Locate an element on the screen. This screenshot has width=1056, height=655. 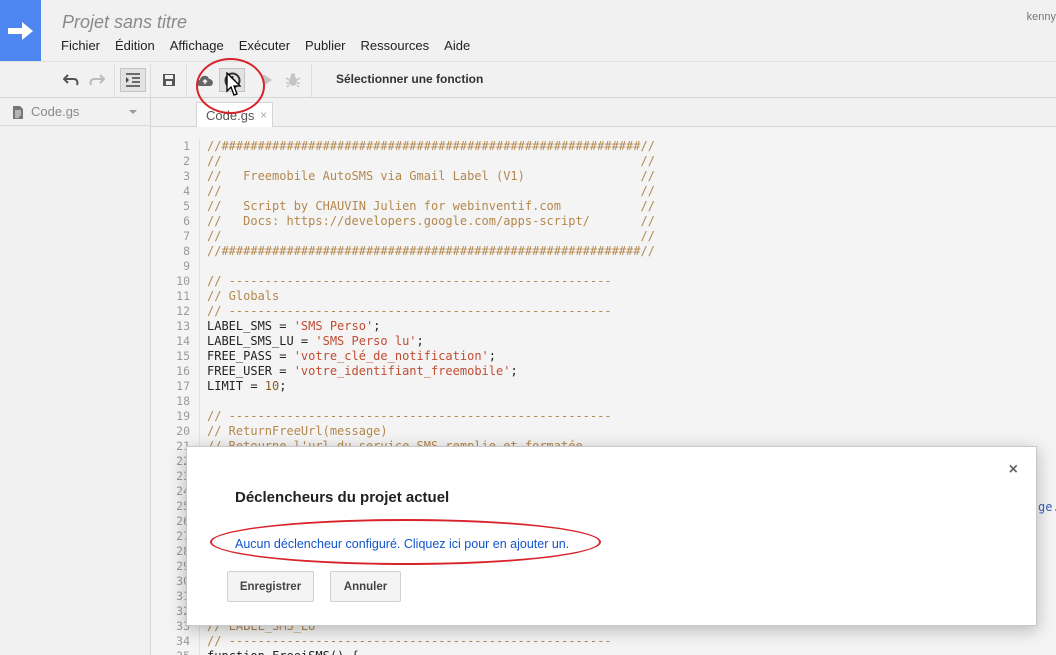
line-number: 18 is located at coordinates (183, 401).